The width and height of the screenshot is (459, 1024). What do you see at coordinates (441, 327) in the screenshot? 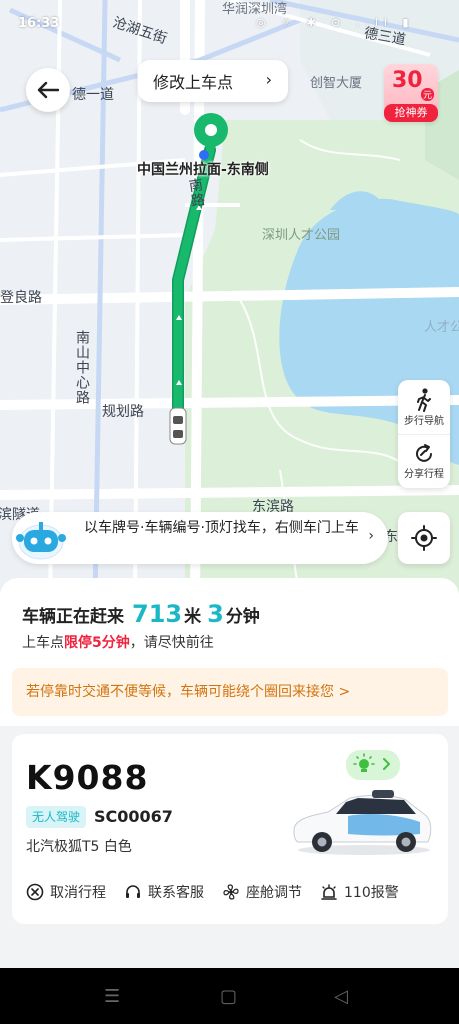
I see `map-label-rencai-right: 人才公` at bounding box center [441, 327].